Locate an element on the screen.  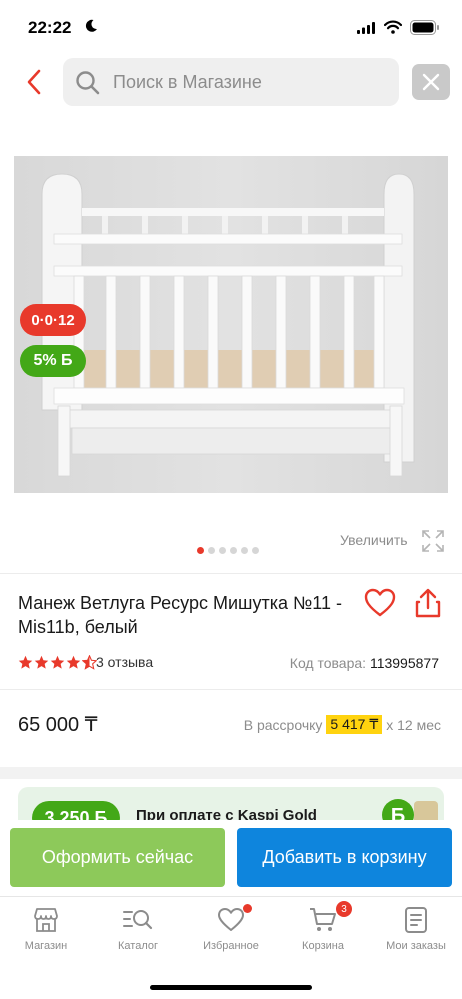
bonus-badge: 5% Б is located at coordinates (53, 361).